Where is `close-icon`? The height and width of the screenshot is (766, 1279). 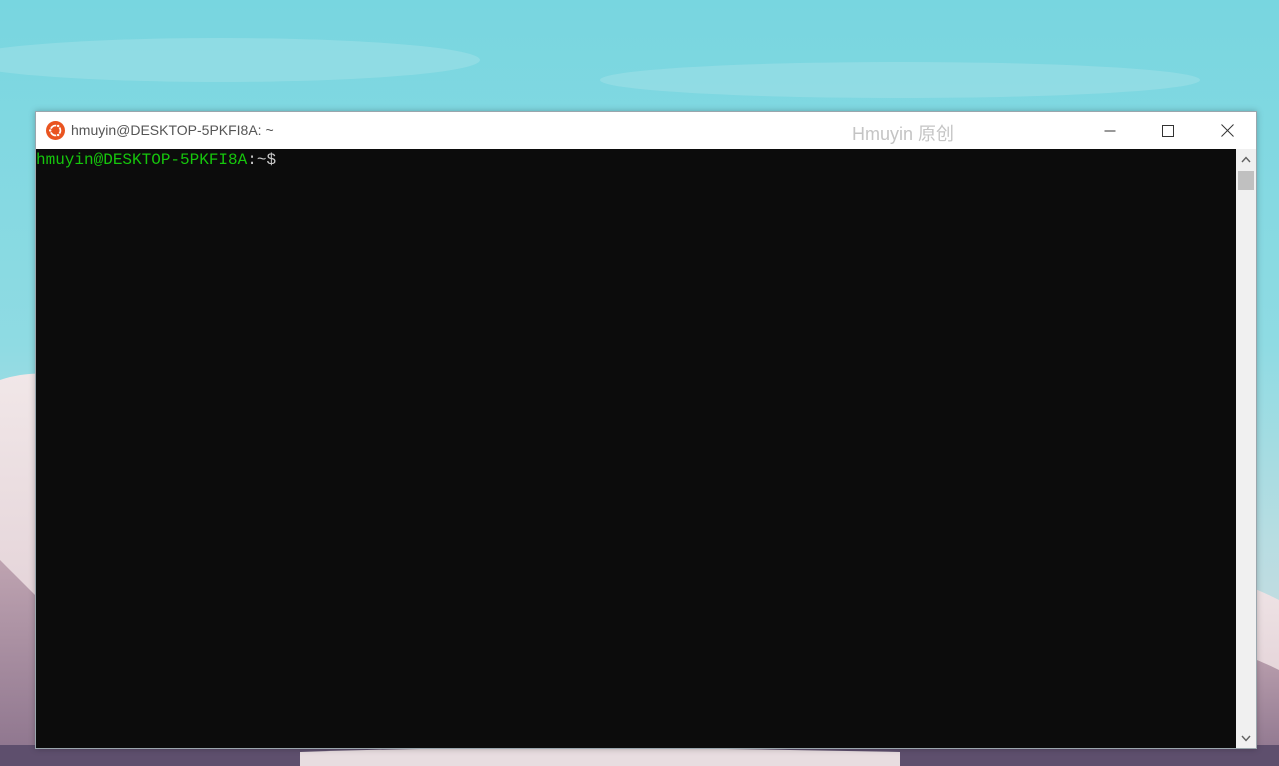 close-icon is located at coordinates (1227, 130).